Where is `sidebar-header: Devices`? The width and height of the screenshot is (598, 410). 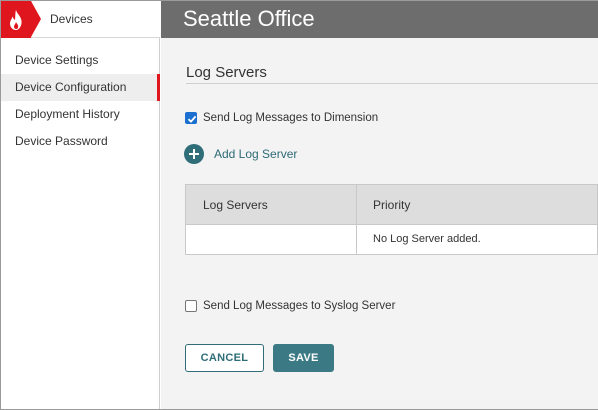
sidebar-header: Devices is located at coordinates (80, 19).